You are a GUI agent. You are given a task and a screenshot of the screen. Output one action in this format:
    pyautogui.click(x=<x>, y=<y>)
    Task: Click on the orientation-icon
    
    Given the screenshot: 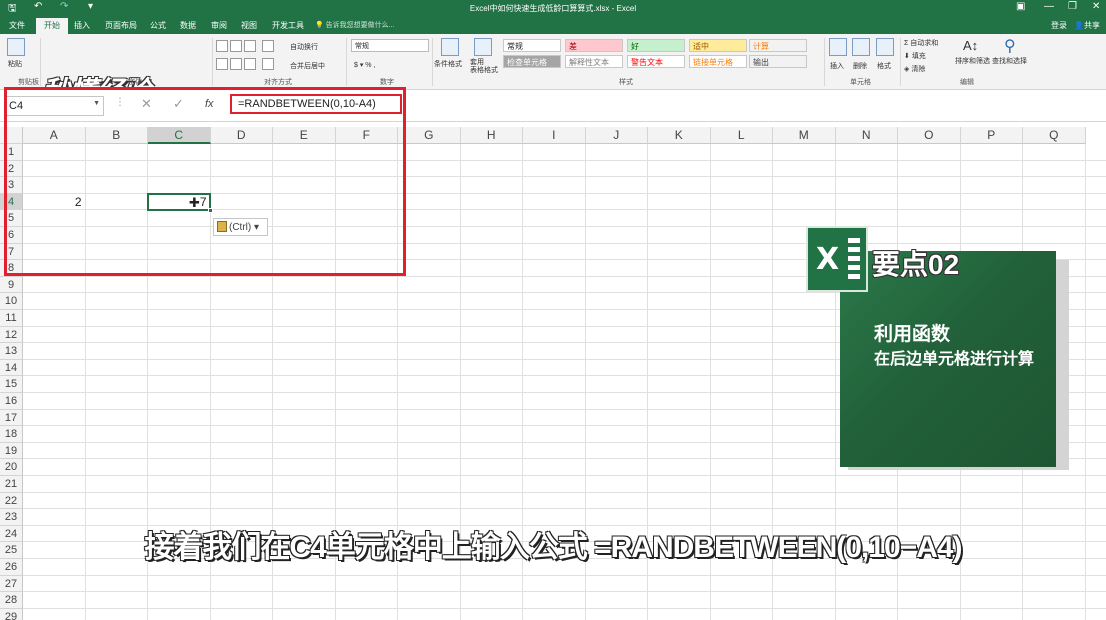 What is the action you would take?
    pyautogui.click(x=268, y=46)
    